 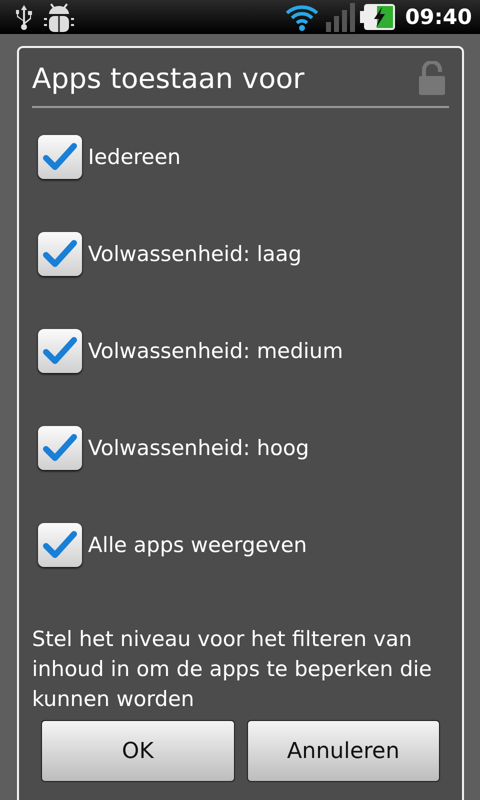 What do you see at coordinates (340, 17) in the screenshot?
I see `signal-icon` at bounding box center [340, 17].